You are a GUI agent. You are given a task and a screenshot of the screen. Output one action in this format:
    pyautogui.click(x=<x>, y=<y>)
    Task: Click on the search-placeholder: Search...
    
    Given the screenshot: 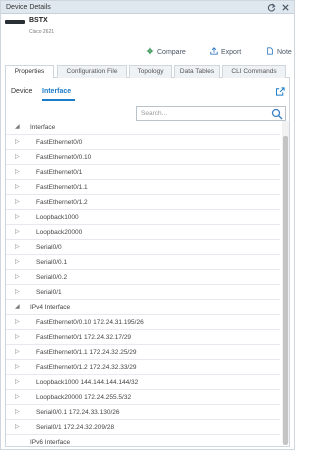 What is the action you would take?
    pyautogui.click(x=154, y=113)
    